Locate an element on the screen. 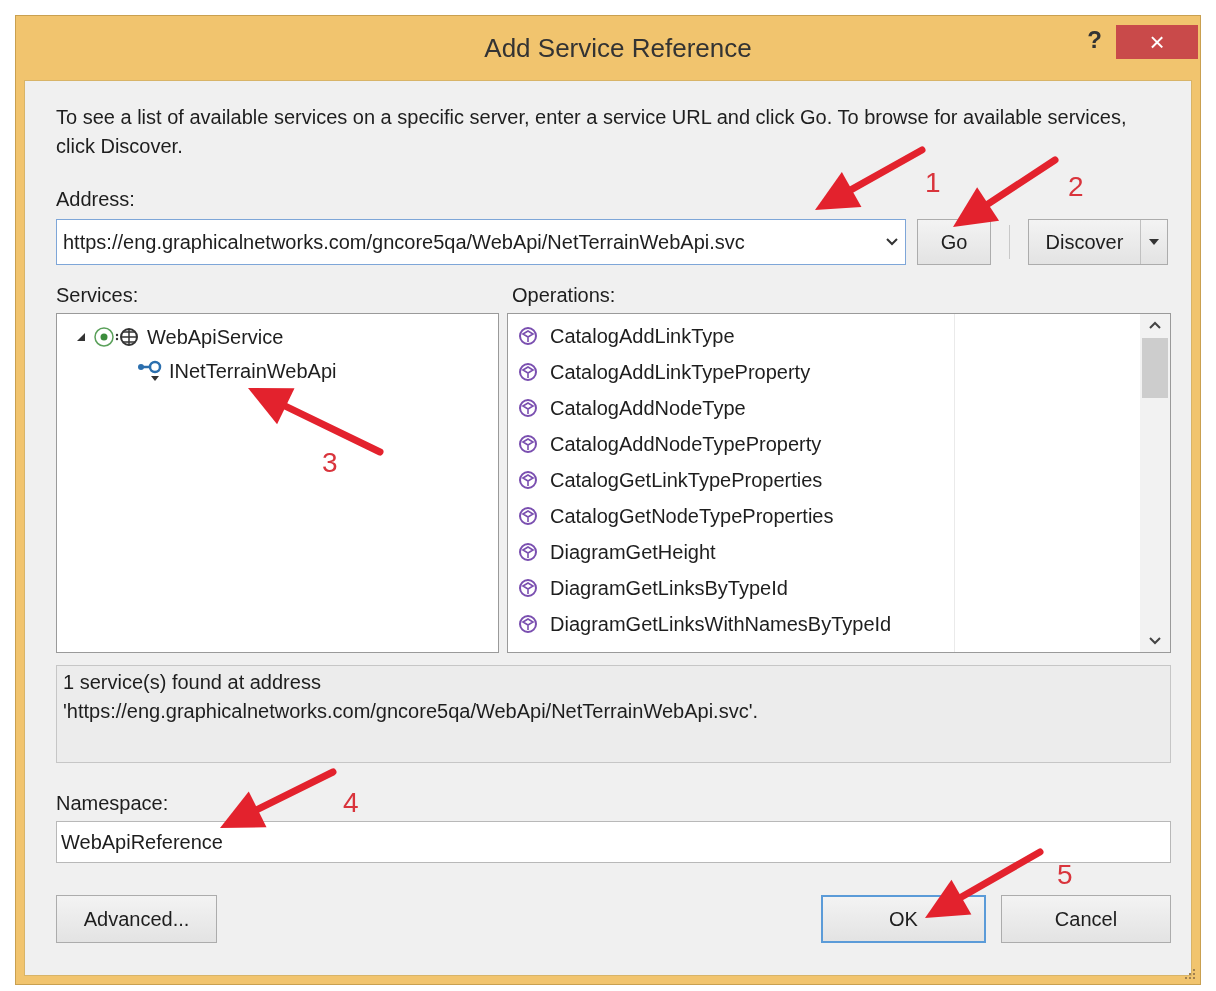  instructions-text: To see a list of available services on a specific server, enter a service URL and click Go. To browse for available services, click Discover. is located at coordinates (592, 132).